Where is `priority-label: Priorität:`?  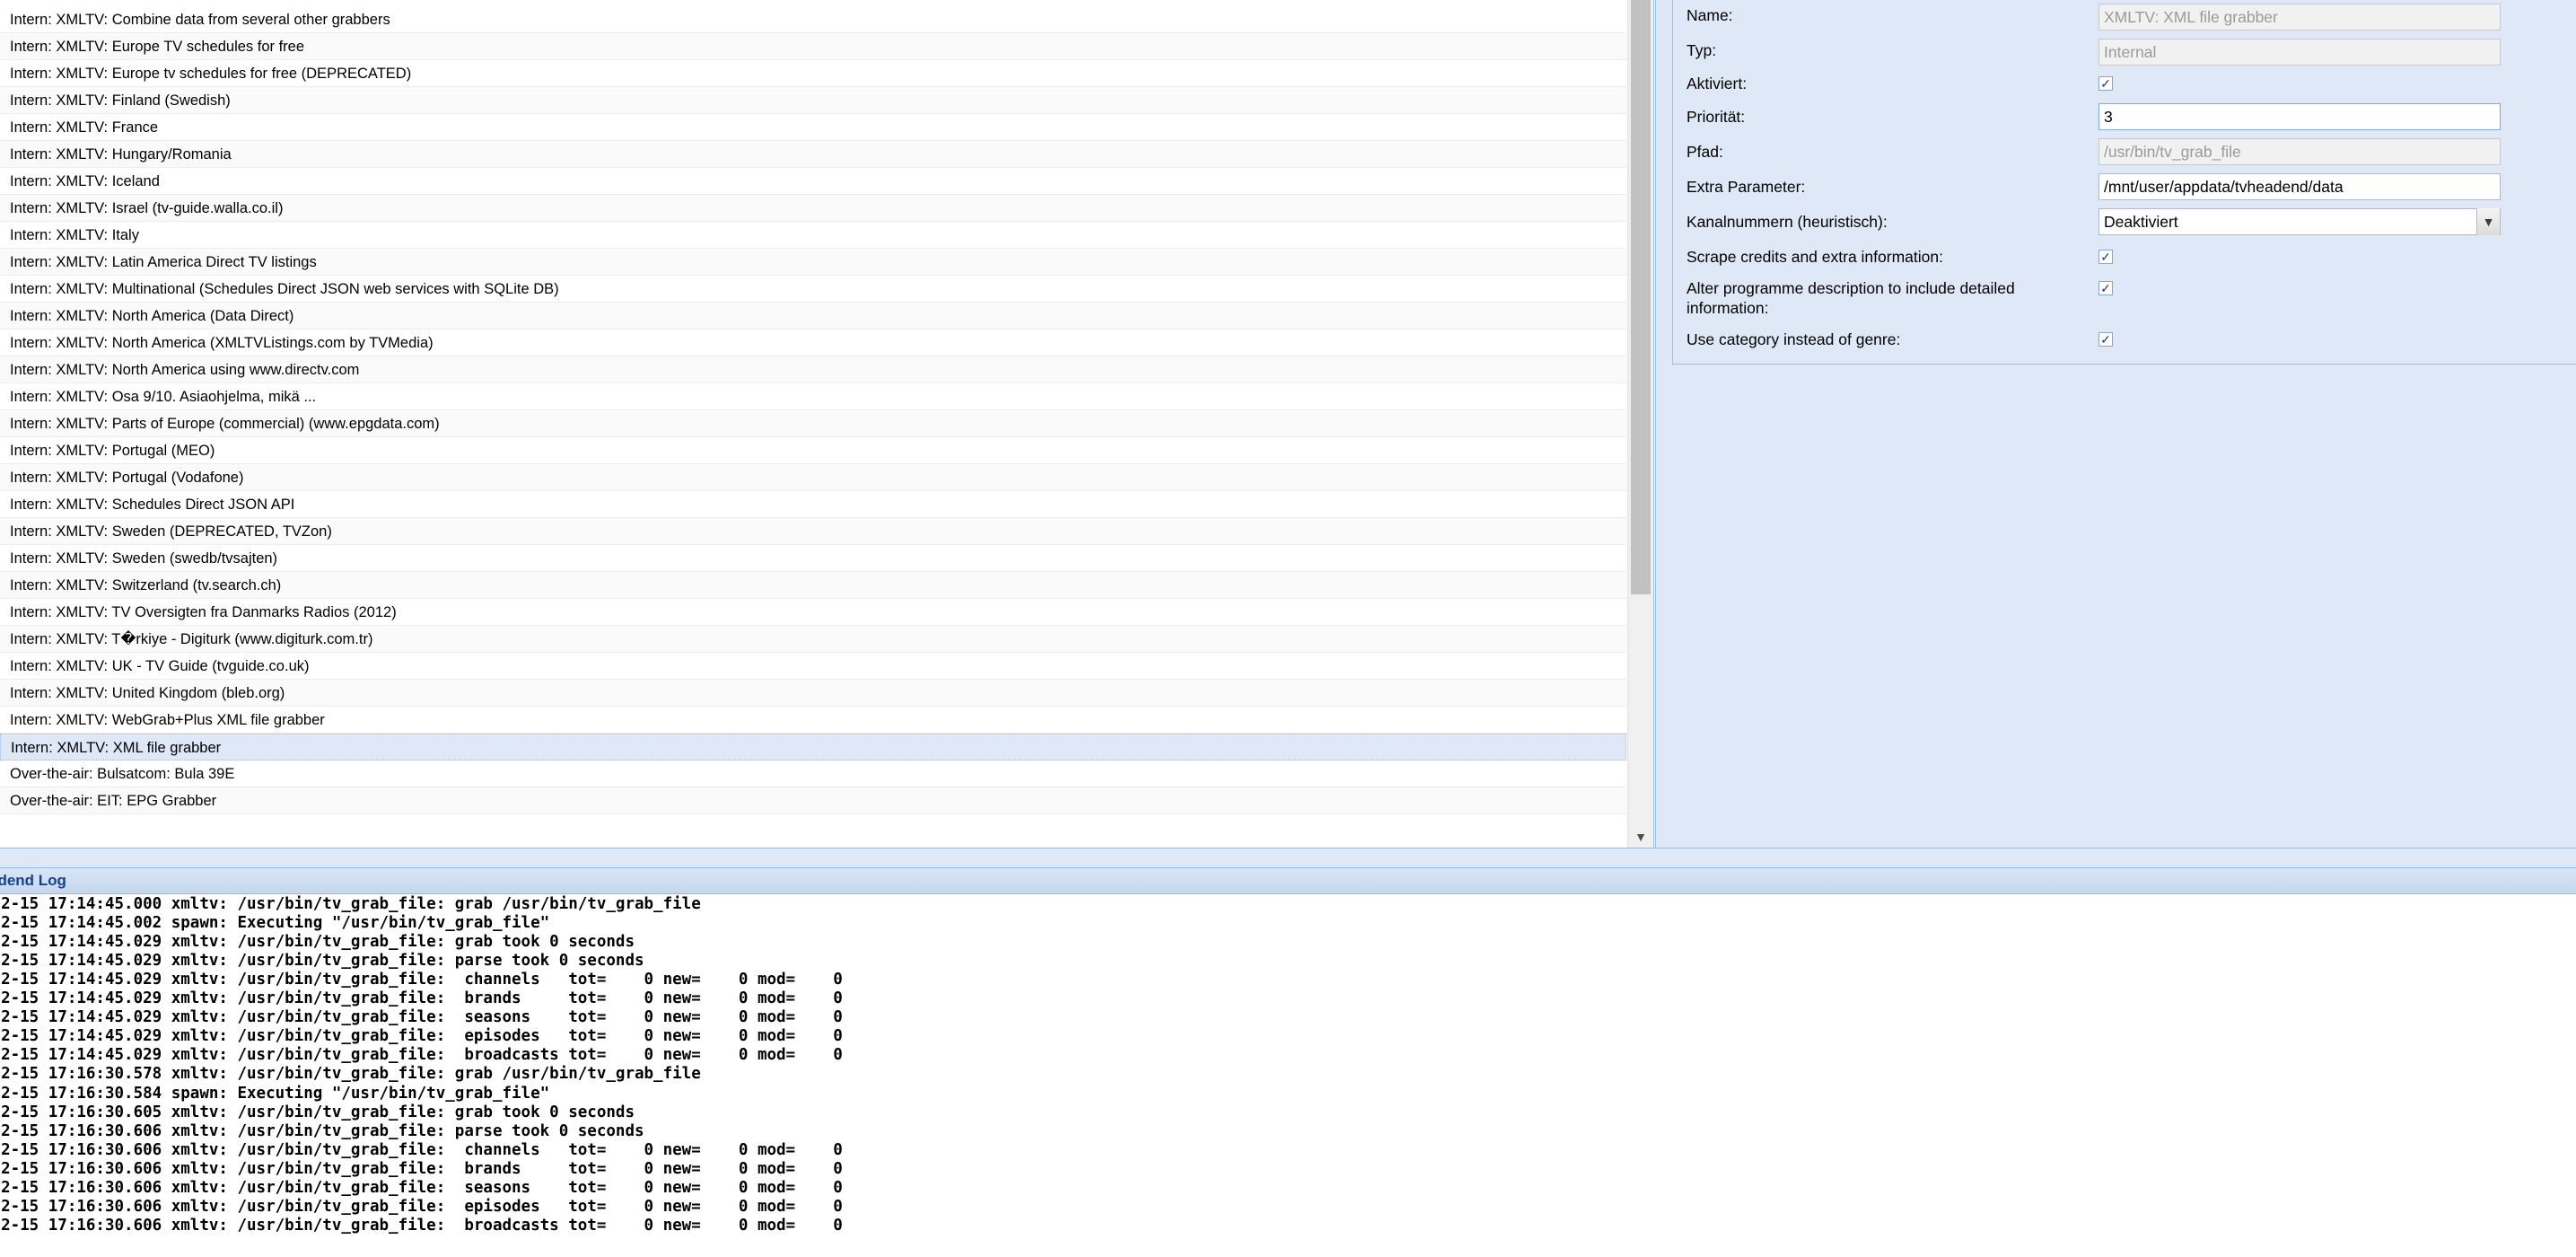 priority-label: Priorität: is located at coordinates (1716, 117).